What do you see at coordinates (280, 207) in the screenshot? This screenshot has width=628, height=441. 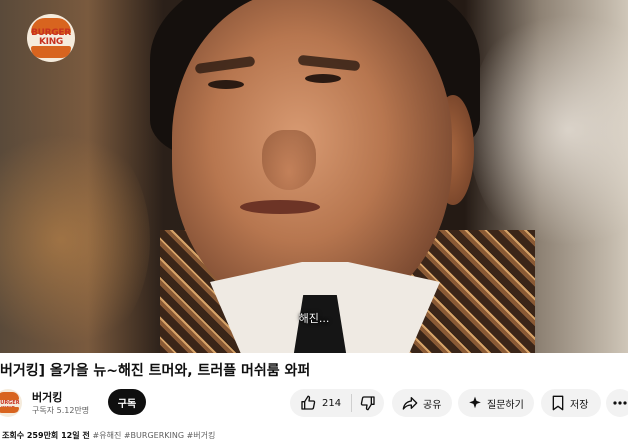 I see `mouth` at bounding box center [280, 207].